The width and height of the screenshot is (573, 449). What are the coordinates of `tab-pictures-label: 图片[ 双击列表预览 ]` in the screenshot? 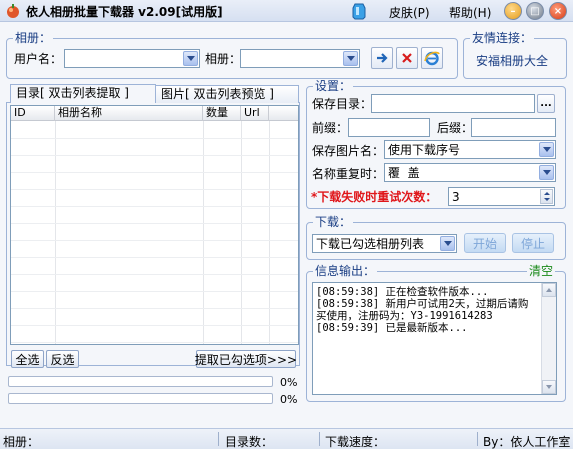 It's located at (217, 94).